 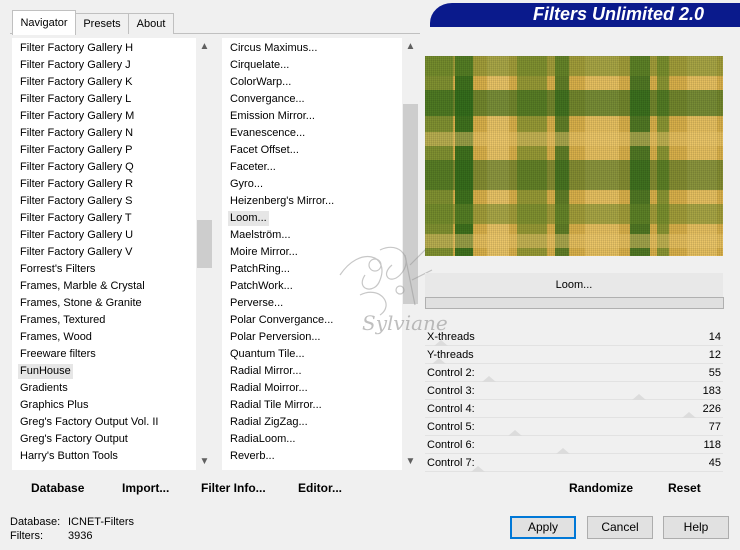 I want to click on category-item: Greg's Factory Output, so click(x=74, y=439).